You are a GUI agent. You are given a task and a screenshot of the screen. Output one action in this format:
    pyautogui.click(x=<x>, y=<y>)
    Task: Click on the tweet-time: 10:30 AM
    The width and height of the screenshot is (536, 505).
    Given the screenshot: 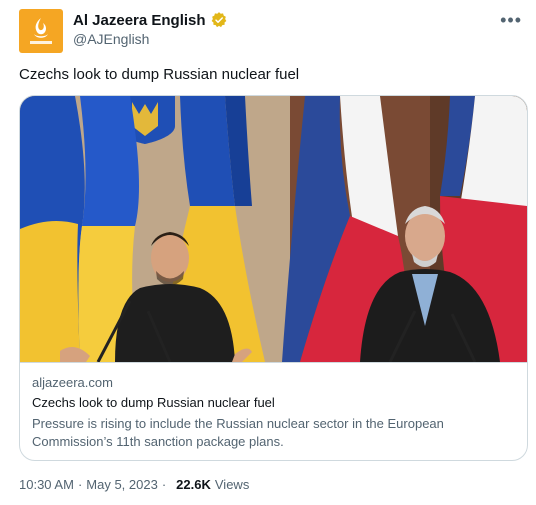 What is the action you would take?
    pyautogui.click(x=46, y=484)
    